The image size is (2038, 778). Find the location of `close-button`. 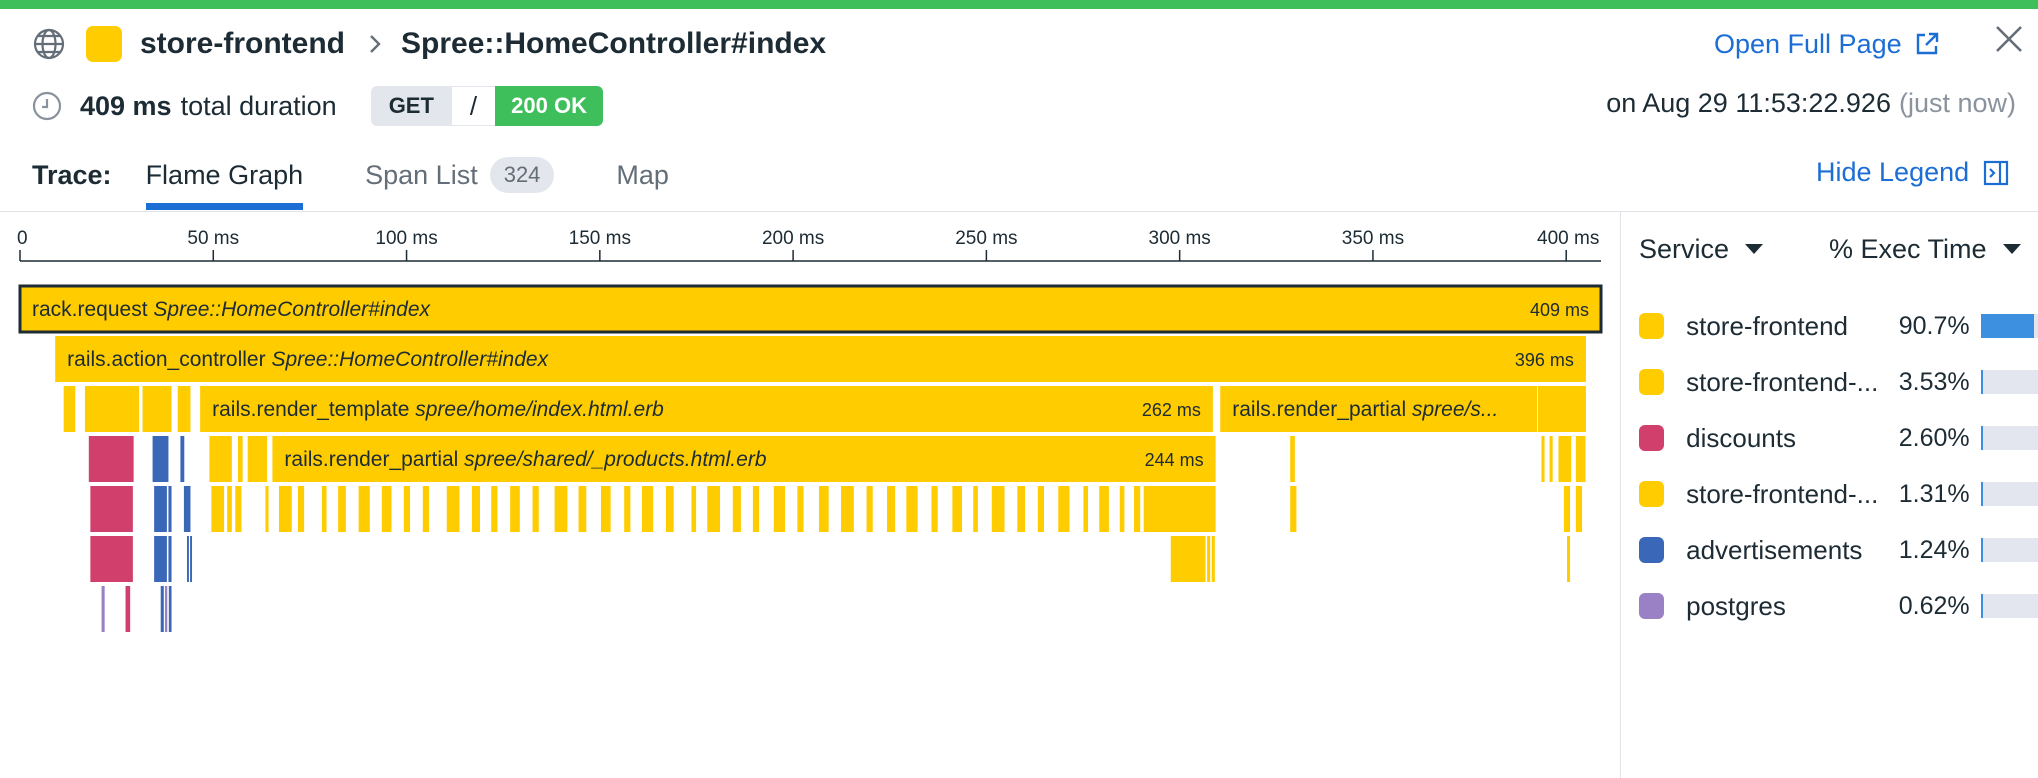

close-button is located at coordinates (2009, 39).